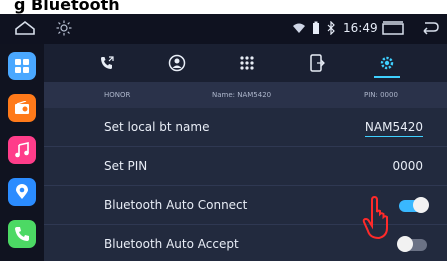  I want to click on tab-contacts, so click(177, 63).